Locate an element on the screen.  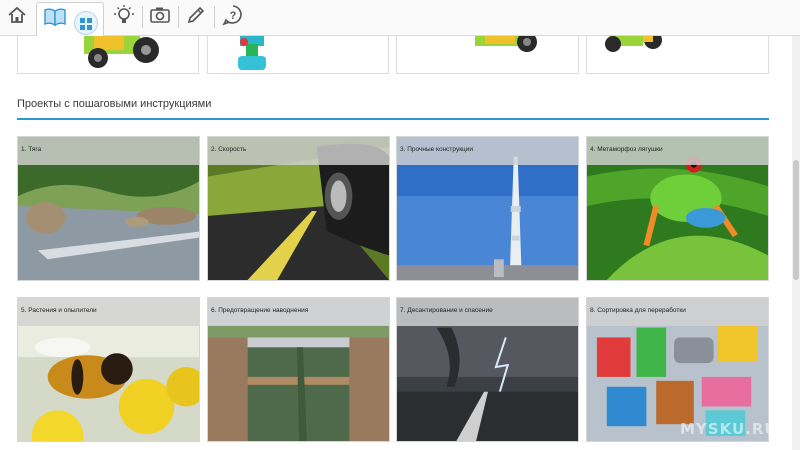
book-icon is located at coordinates (55, 19).